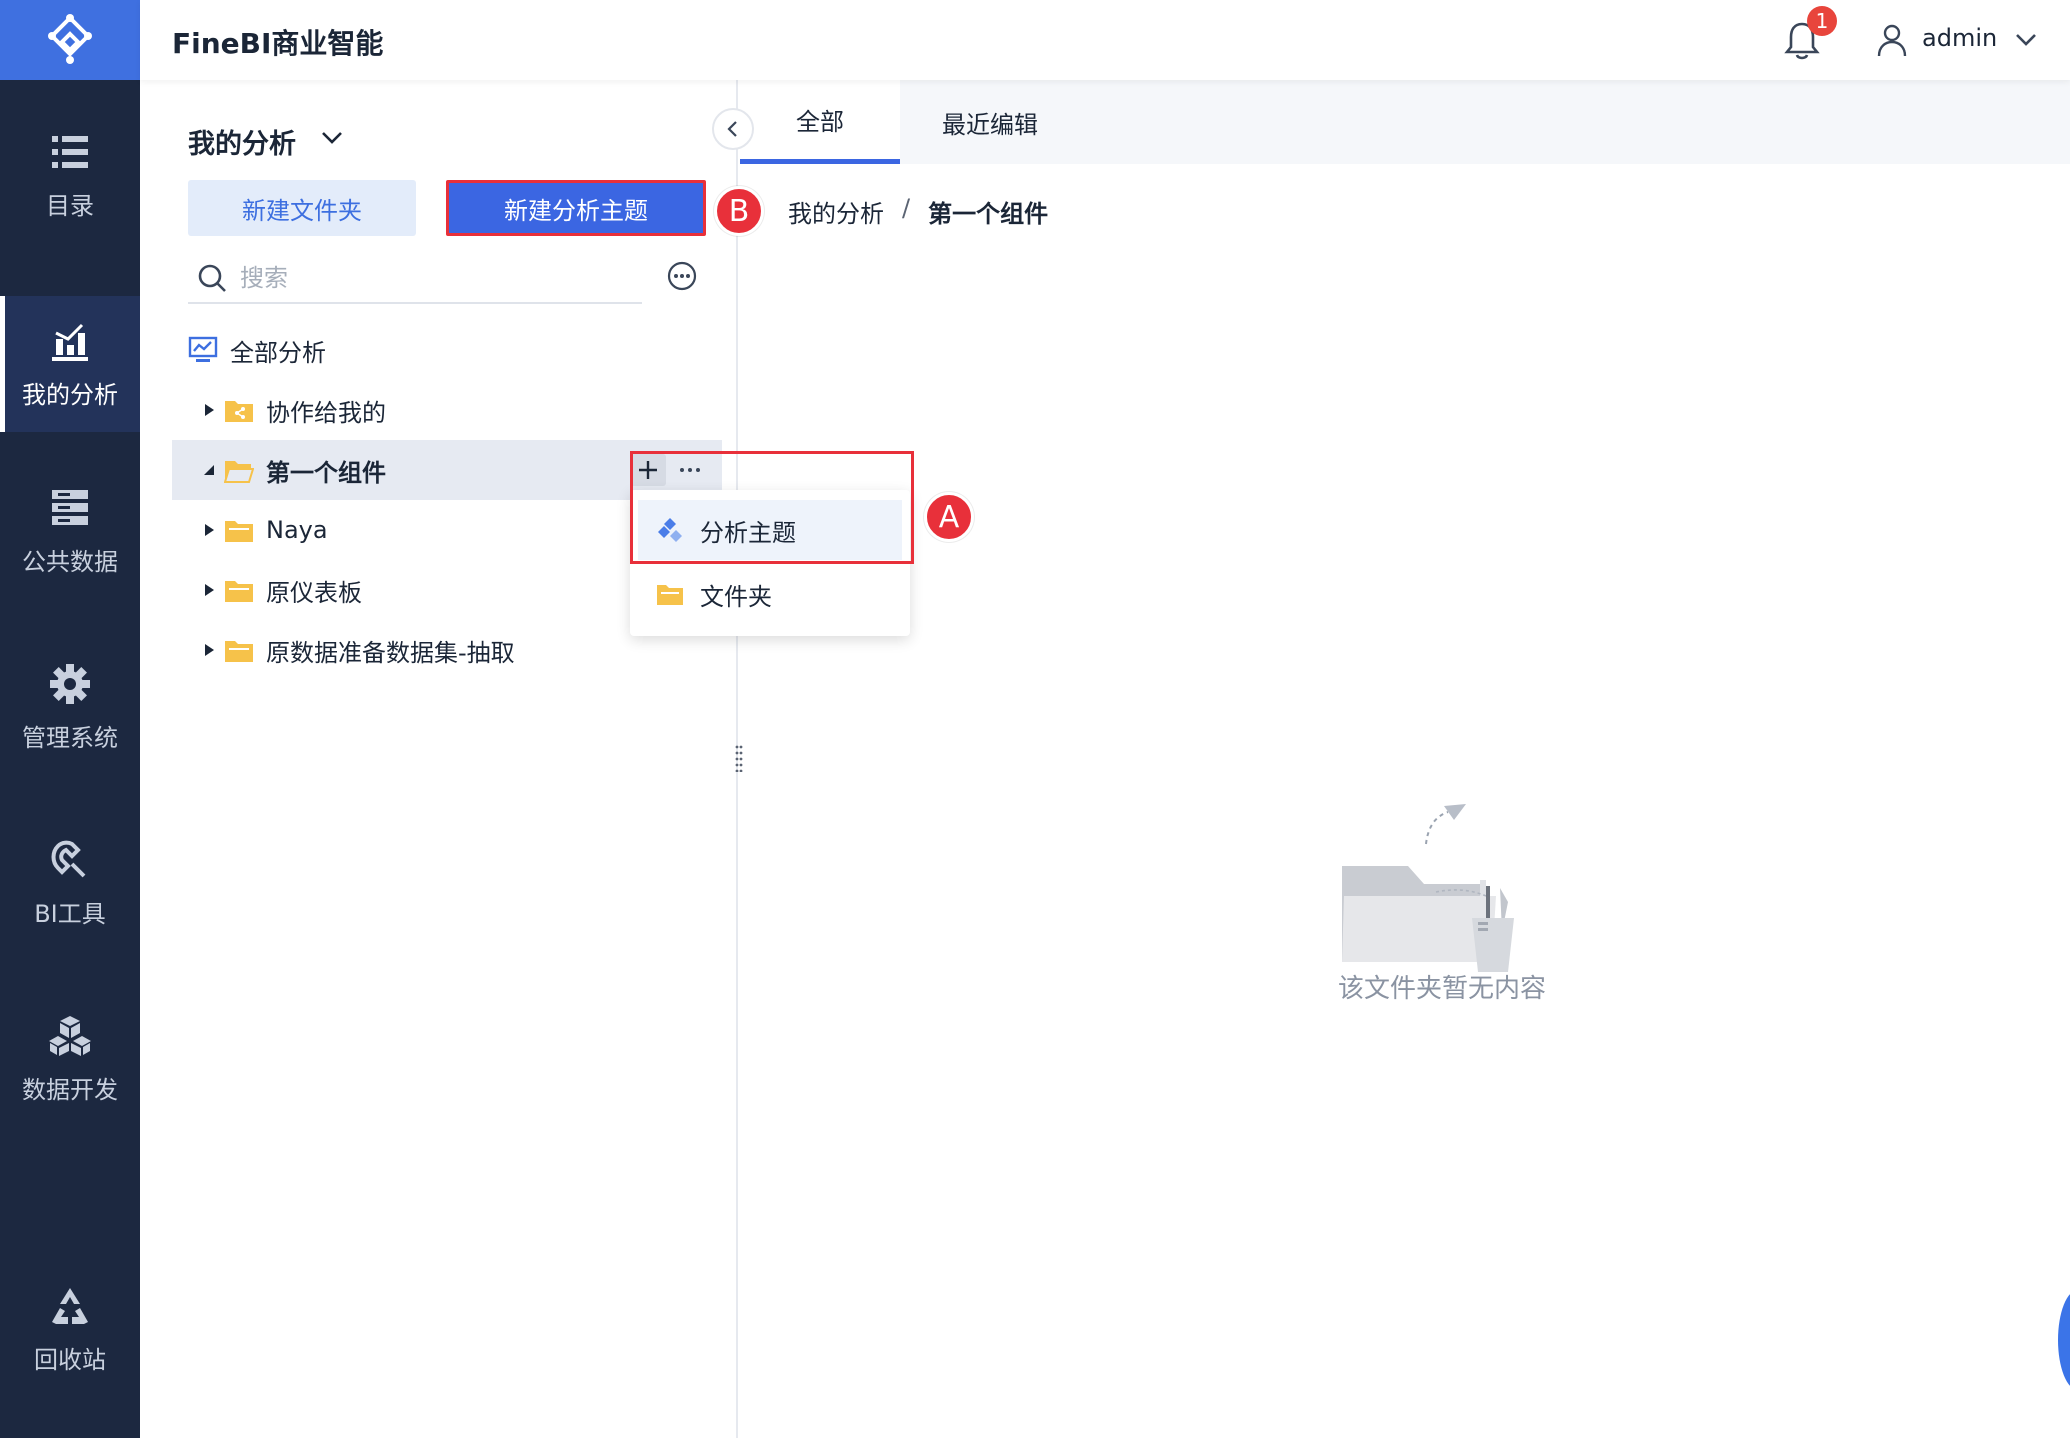 This screenshot has height=1438, width=2070. What do you see at coordinates (297, 530) in the screenshot?
I see `tree-item-label: Naya` at bounding box center [297, 530].